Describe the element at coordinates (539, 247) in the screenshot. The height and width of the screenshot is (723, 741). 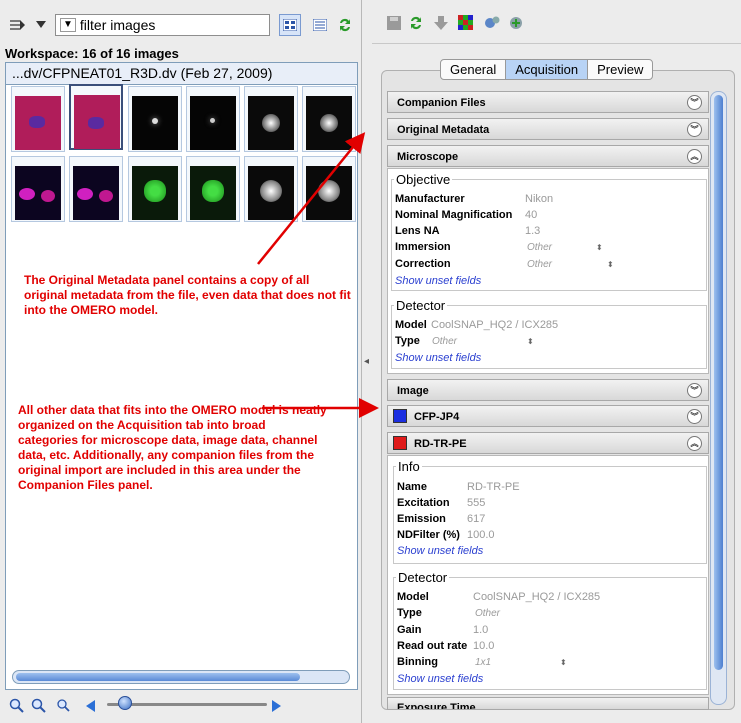
I see `immersion-select: Other` at that location.